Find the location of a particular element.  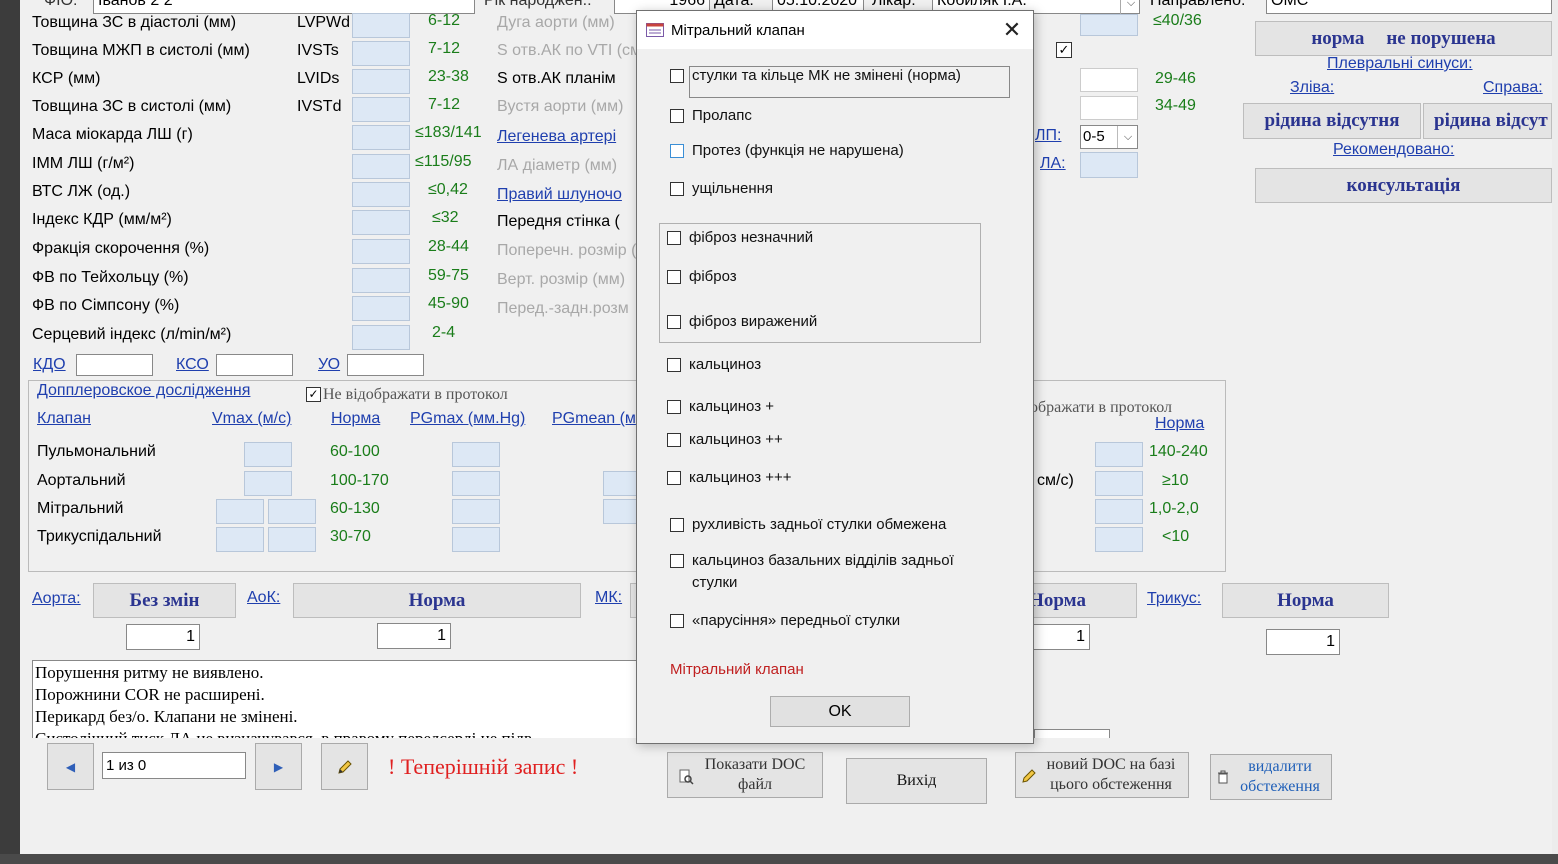

next-record-button: ▶ is located at coordinates (278, 766).